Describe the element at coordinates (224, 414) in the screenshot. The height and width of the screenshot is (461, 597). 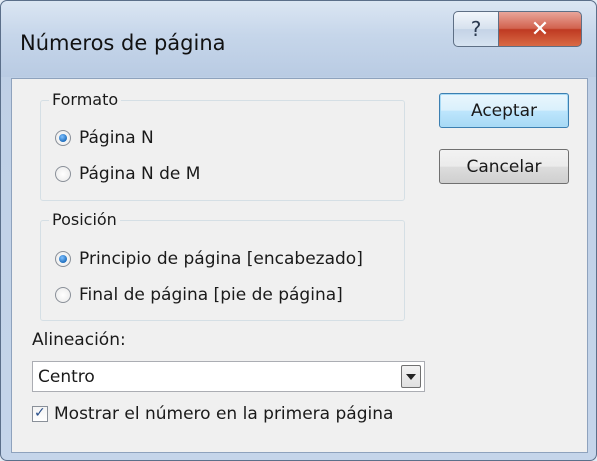
I see `first-page-checkbox-label: Mostrar el número en la primera página` at that location.